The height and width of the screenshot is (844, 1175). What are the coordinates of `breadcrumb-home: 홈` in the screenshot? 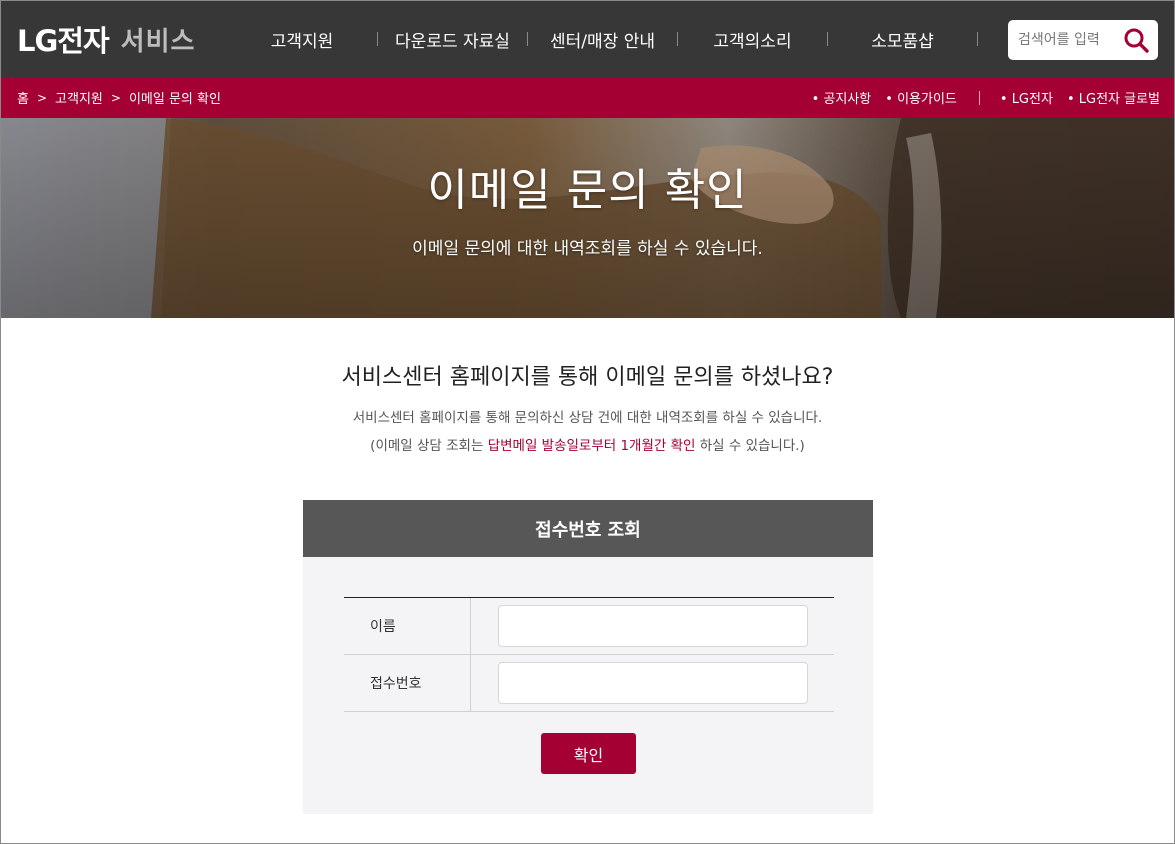 It's located at (23, 97).